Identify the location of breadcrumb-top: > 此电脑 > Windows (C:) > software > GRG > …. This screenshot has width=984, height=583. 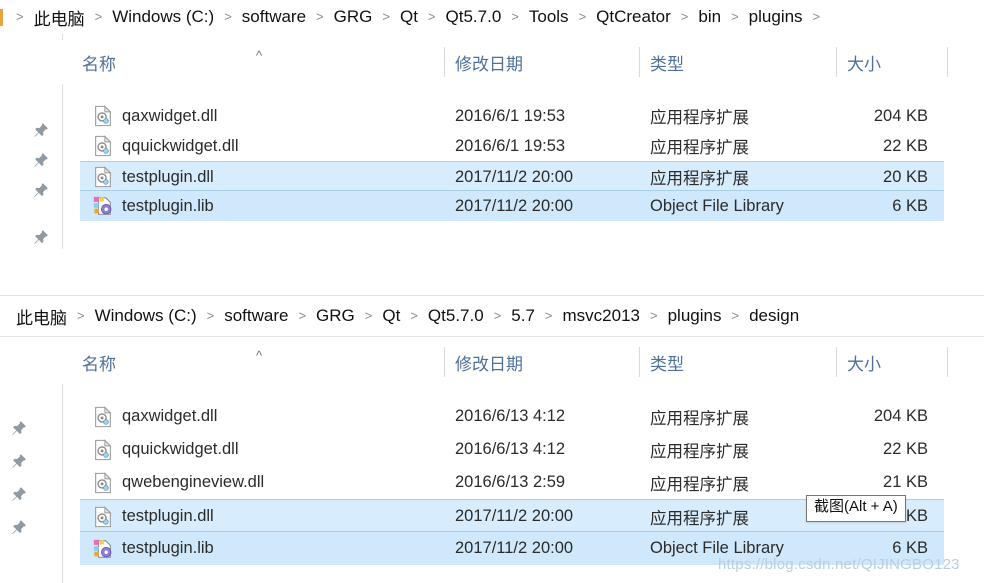
(492, 17).